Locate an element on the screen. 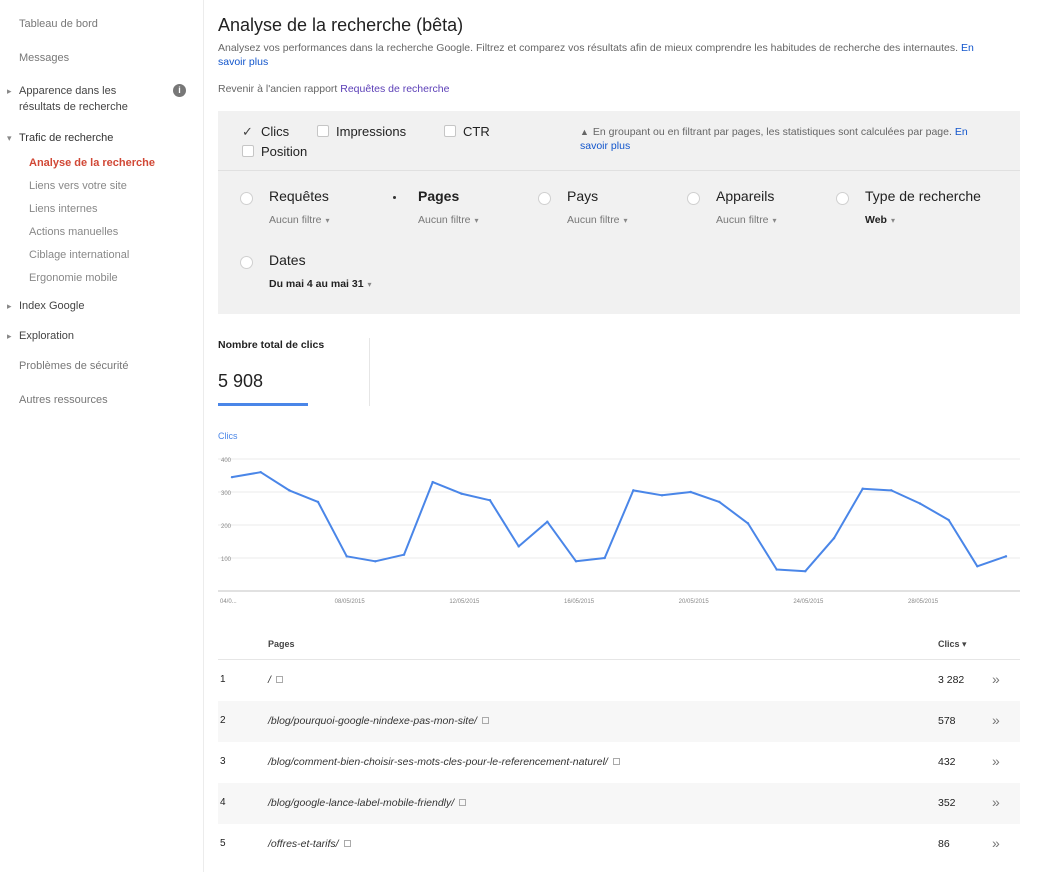  revert-report-link: Requêtes de recherche is located at coordinates (394, 89).